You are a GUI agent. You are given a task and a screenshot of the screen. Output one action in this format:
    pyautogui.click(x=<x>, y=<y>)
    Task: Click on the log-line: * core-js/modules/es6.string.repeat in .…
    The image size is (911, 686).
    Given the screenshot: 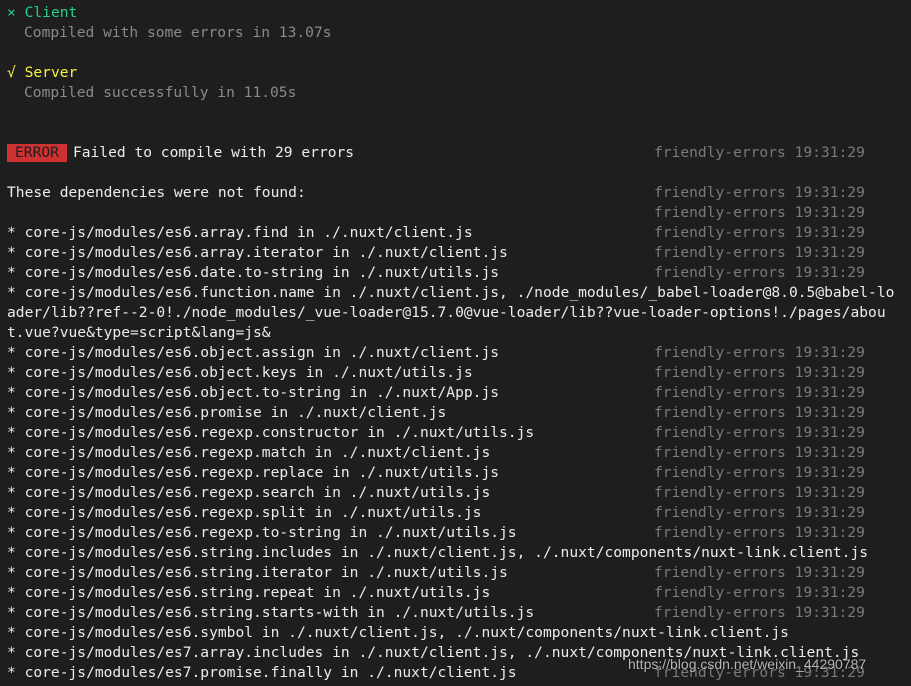 What is the action you would take?
    pyautogui.click(x=457, y=593)
    